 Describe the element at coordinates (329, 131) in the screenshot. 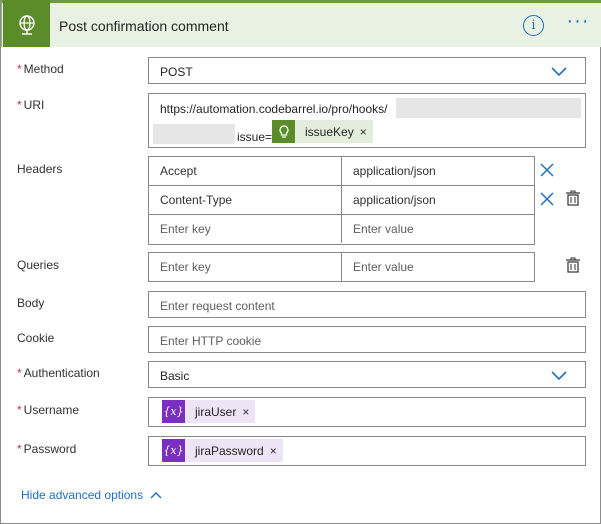

I see `token-label: issueKey` at that location.